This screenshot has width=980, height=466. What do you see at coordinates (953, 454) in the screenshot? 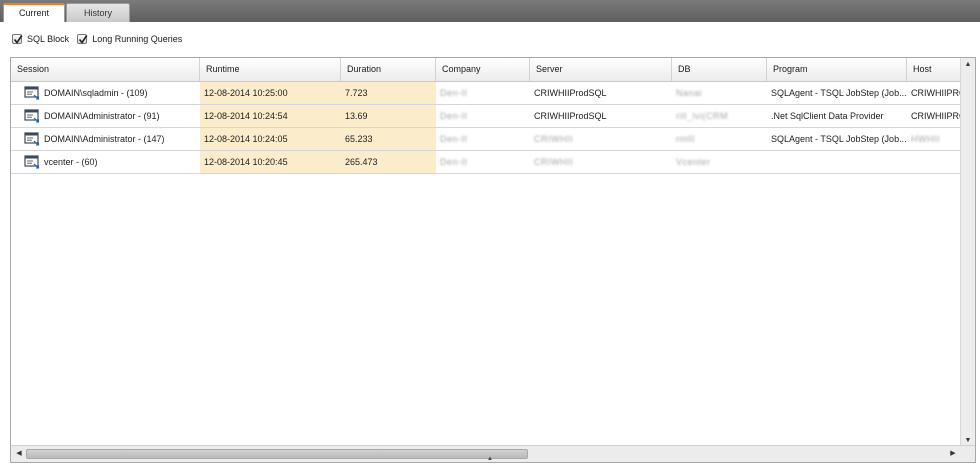
I see `scroll-right-arrow-icon: ▶` at bounding box center [953, 454].